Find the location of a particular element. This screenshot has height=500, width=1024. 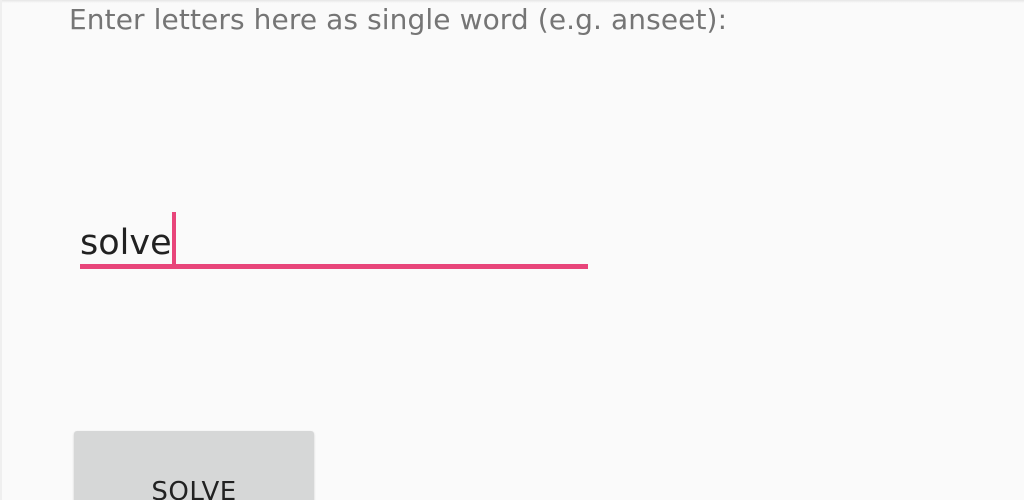

input-underline is located at coordinates (334, 266).